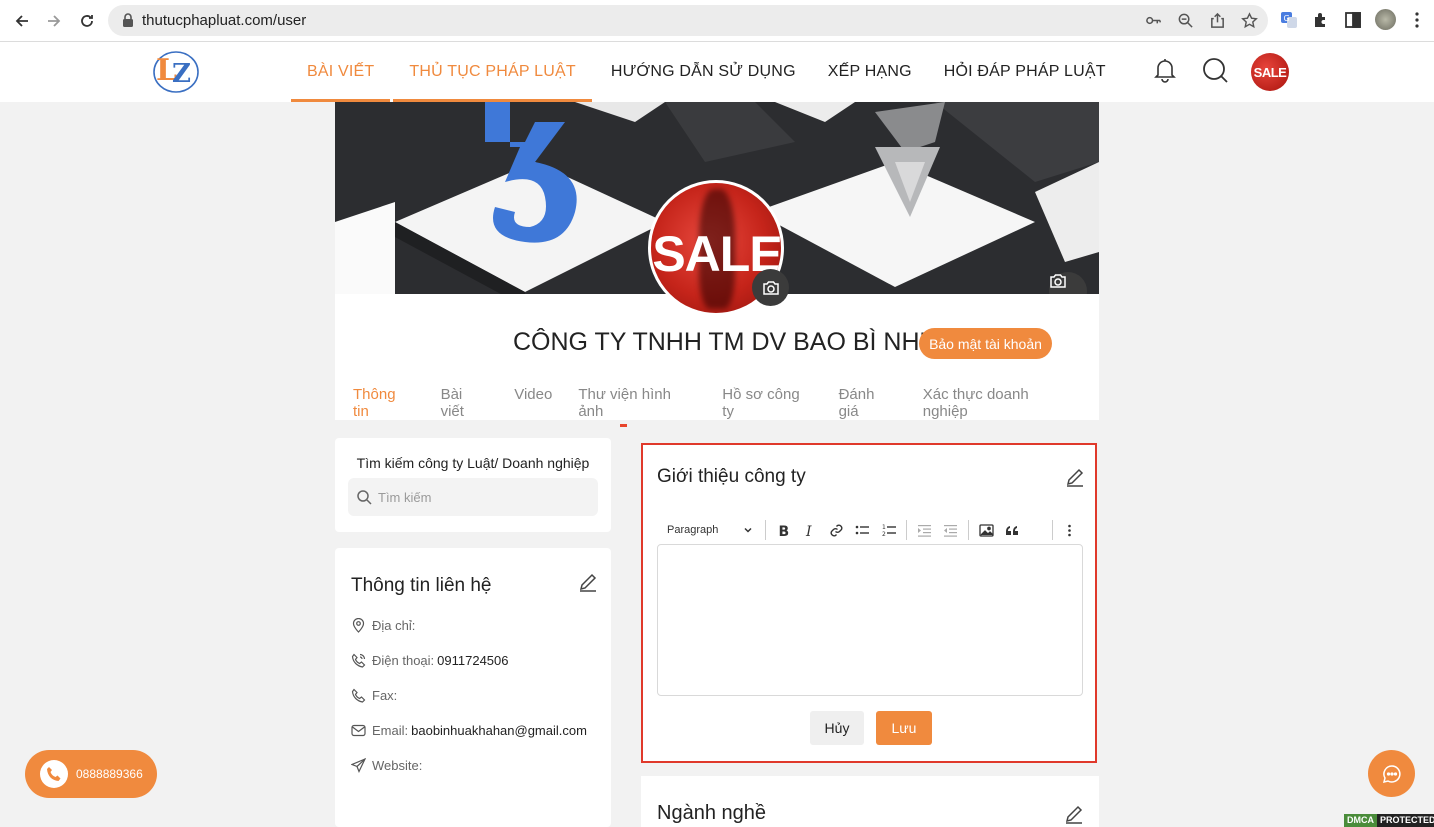 The height and width of the screenshot is (827, 1434). What do you see at coordinates (1270, 72) in the screenshot?
I see `user-avatar: SALE` at bounding box center [1270, 72].